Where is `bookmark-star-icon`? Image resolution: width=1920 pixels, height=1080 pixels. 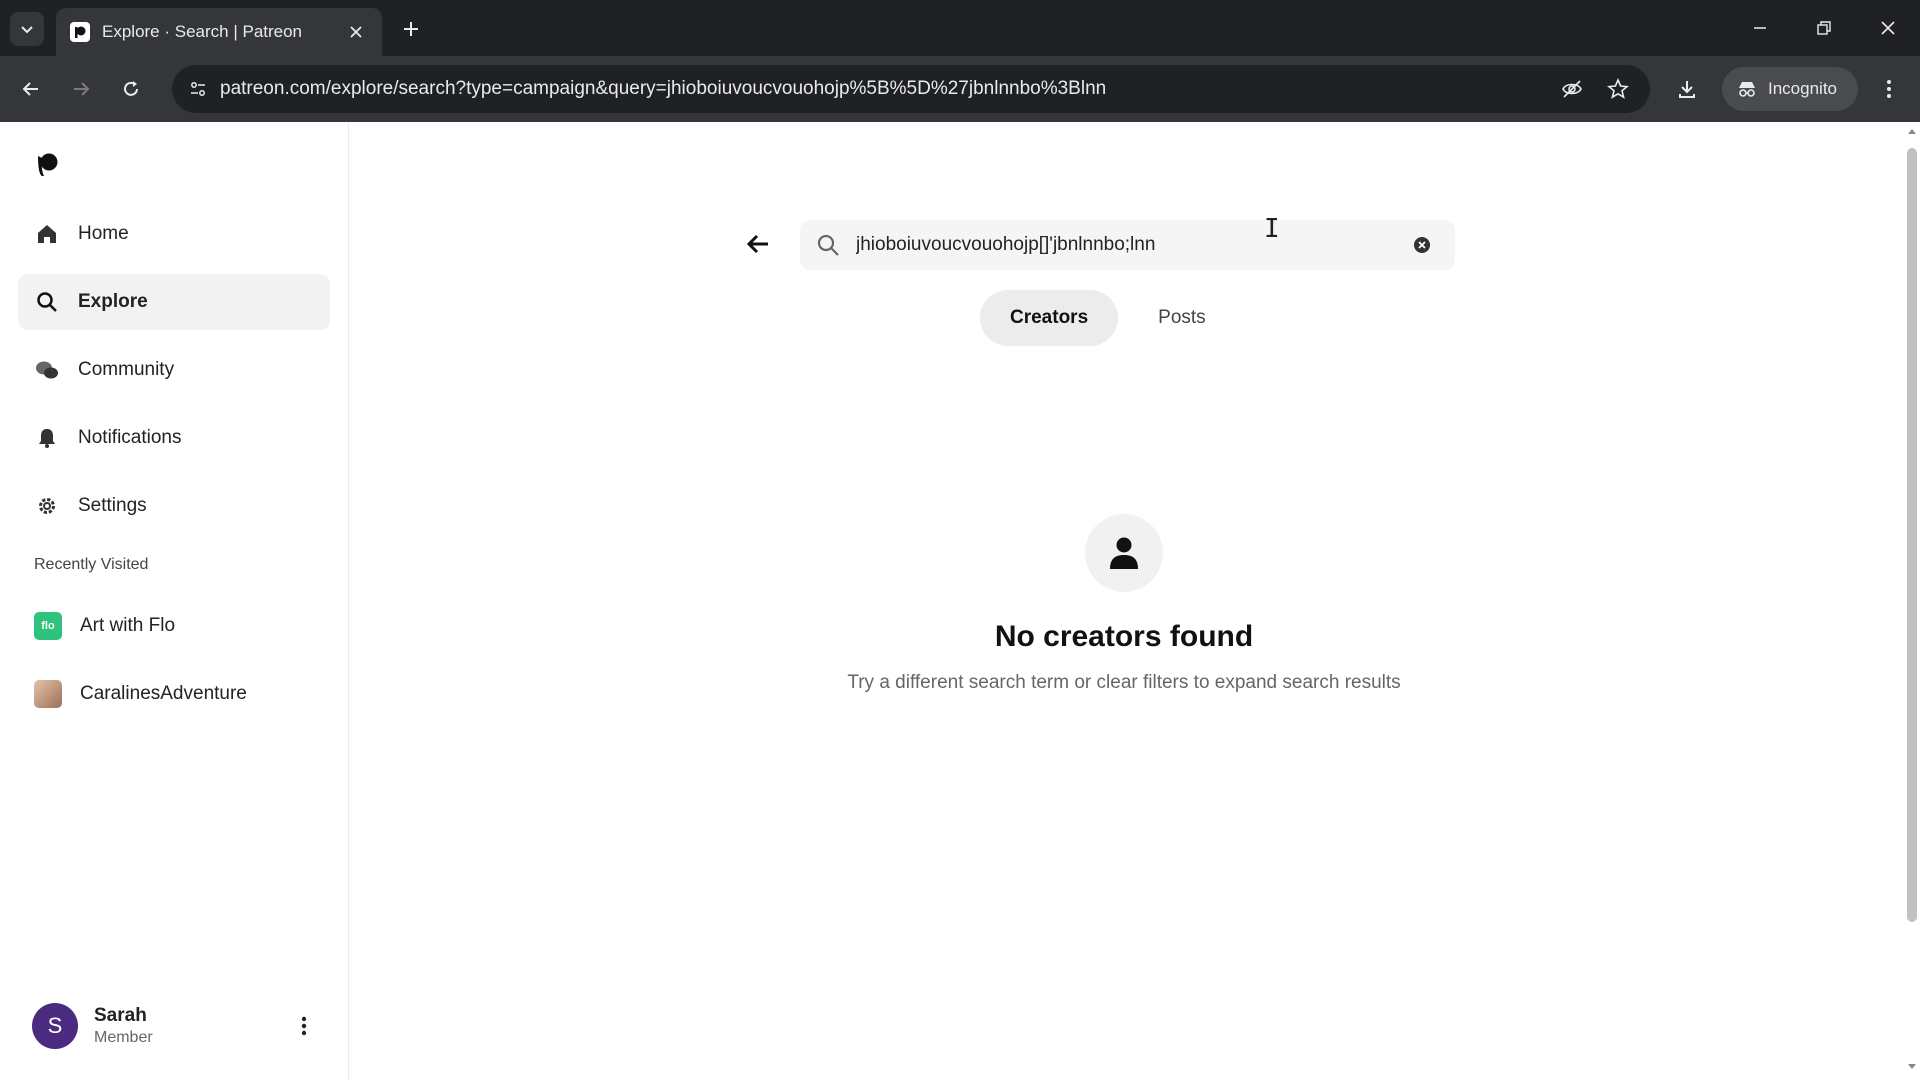 bookmark-star-icon is located at coordinates (1618, 89).